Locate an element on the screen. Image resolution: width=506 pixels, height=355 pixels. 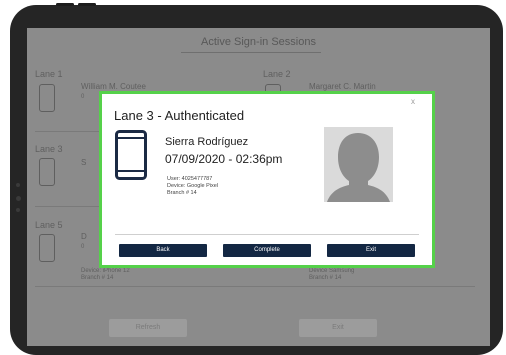
complete-button: Complete is located at coordinates (267, 250).